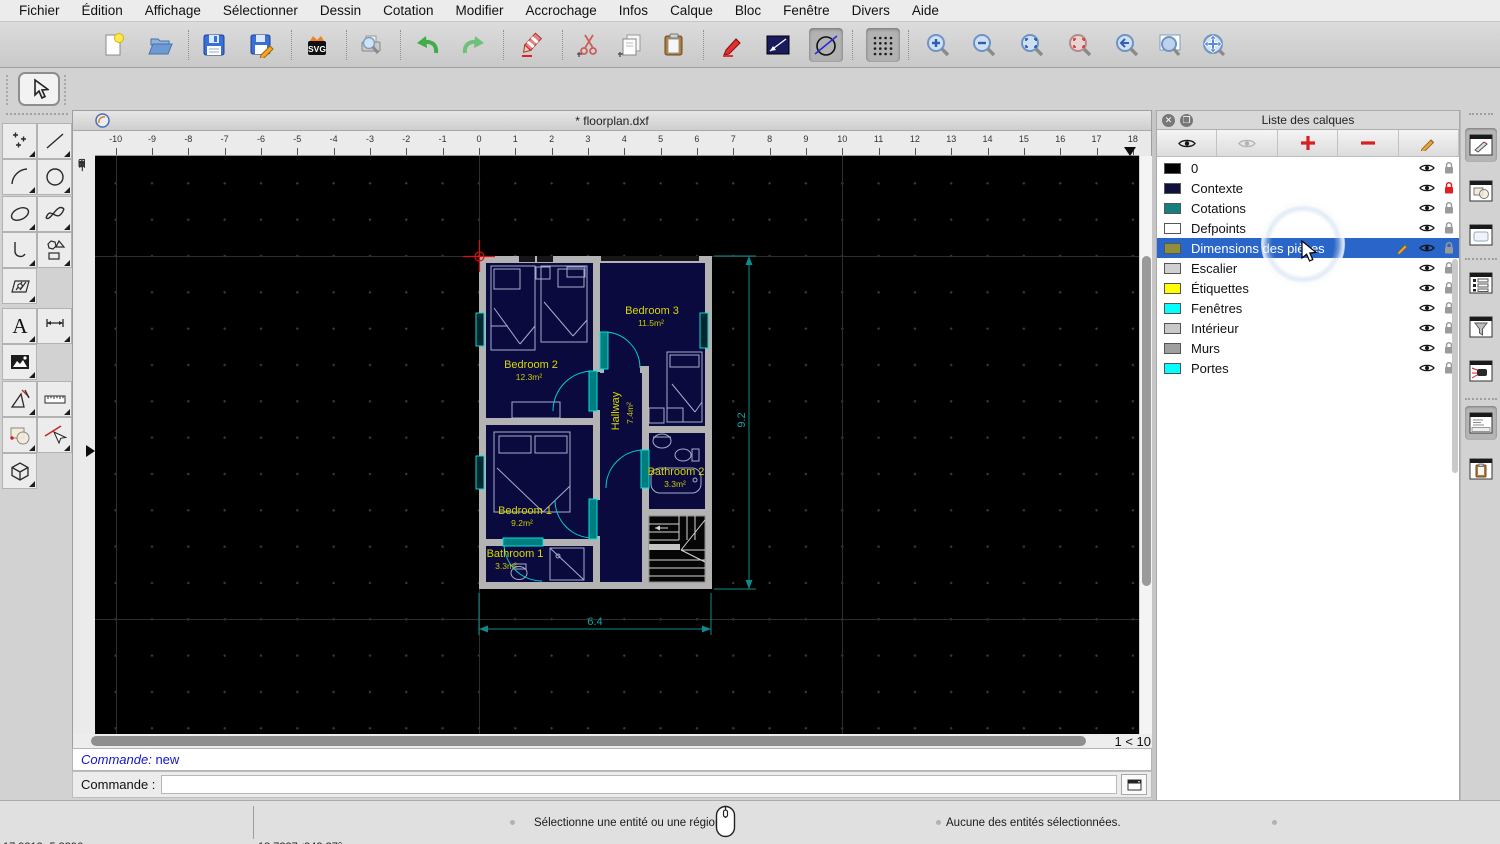 This screenshot has height=844, width=1500. I want to click on zoom-out-button, so click(984, 45).